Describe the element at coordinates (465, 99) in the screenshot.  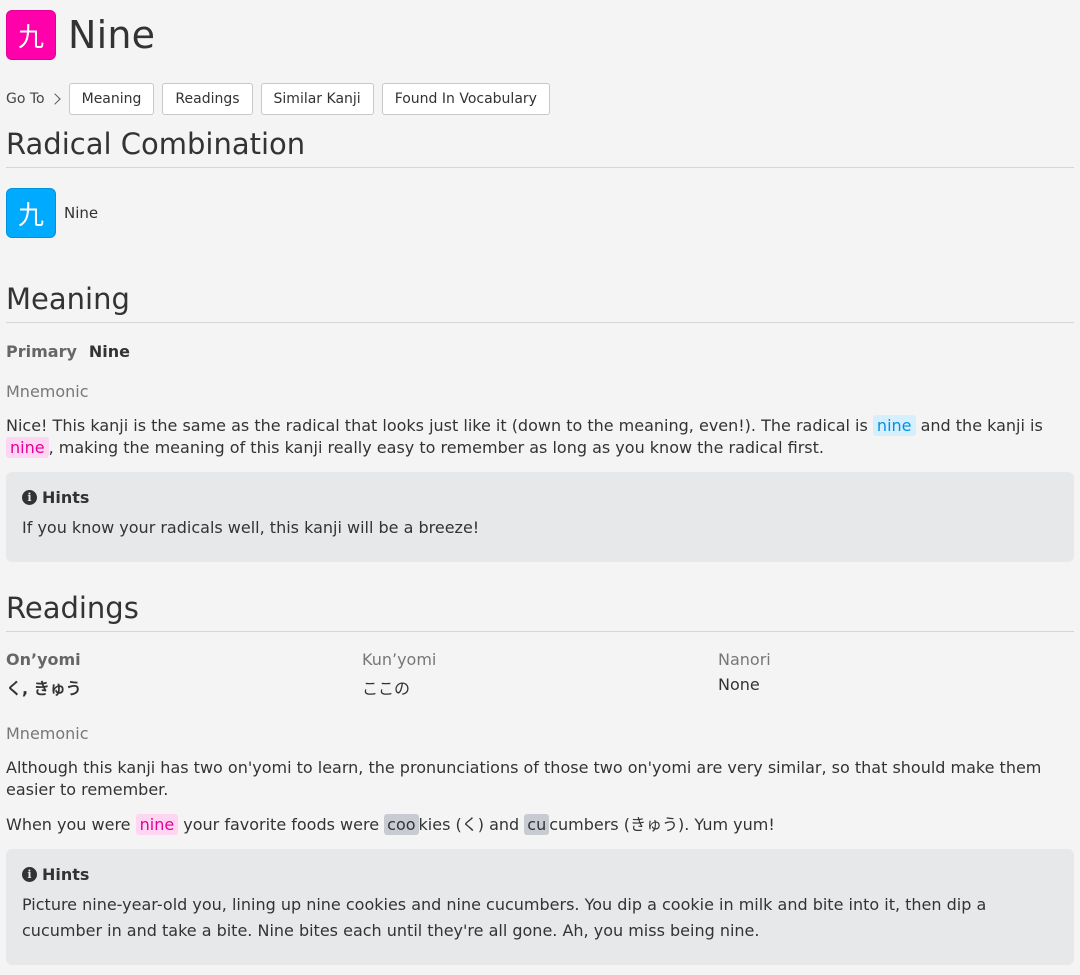
I see `goto-found-in-vocabulary-button: Found In Vocabulary` at that location.